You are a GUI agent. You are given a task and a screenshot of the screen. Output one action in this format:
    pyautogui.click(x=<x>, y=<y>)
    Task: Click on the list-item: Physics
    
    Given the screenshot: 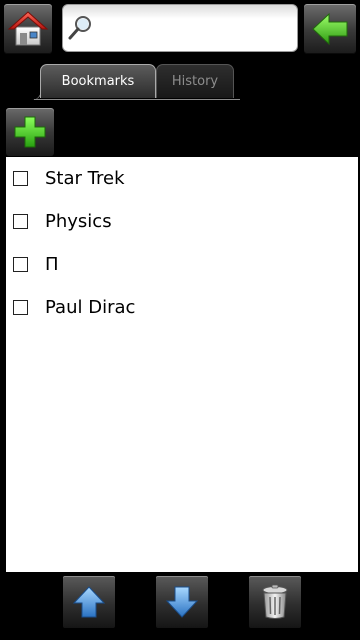 What is the action you would take?
    pyautogui.click(x=182, y=221)
    